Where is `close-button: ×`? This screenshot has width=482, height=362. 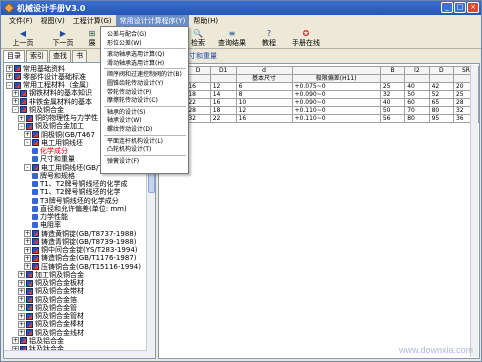 close-button: × is located at coordinates (473, 7).